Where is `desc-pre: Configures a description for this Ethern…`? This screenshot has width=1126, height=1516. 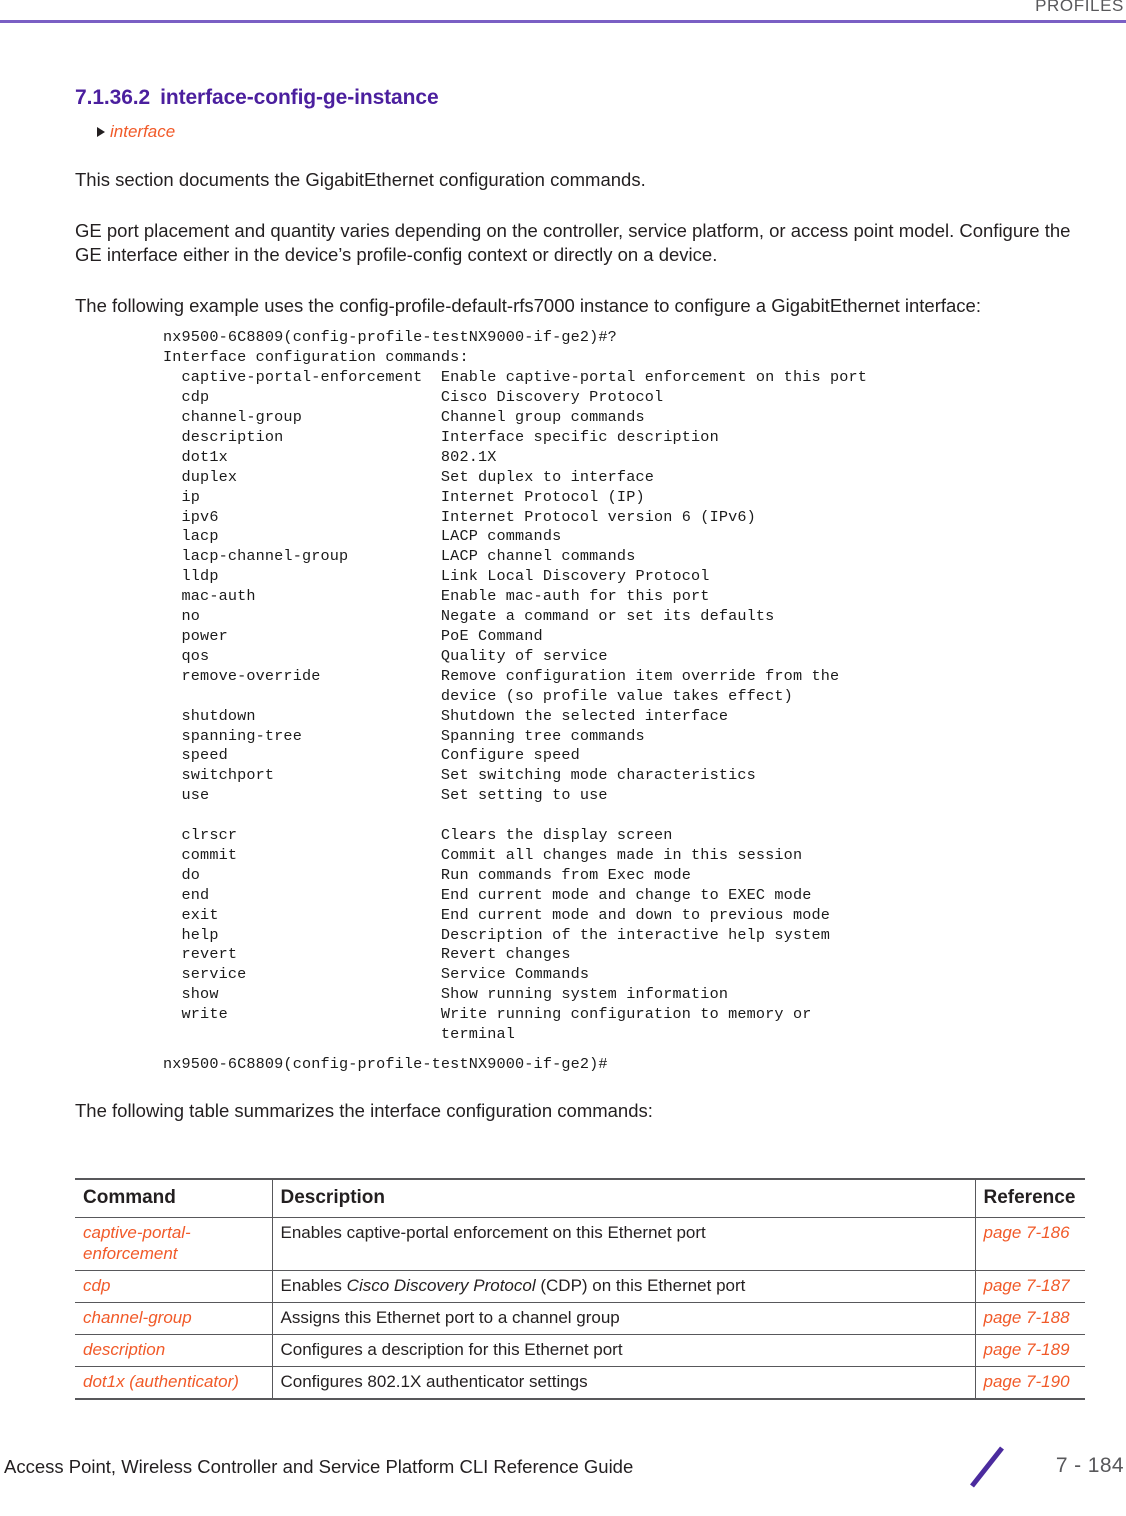 desc-pre: Configures a description for this Ethern… is located at coordinates (451, 1349).